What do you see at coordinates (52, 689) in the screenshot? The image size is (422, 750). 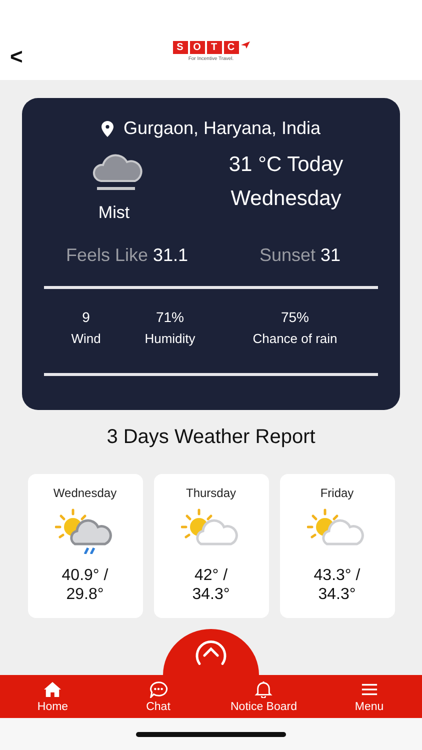 I see `home-icon` at bounding box center [52, 689].